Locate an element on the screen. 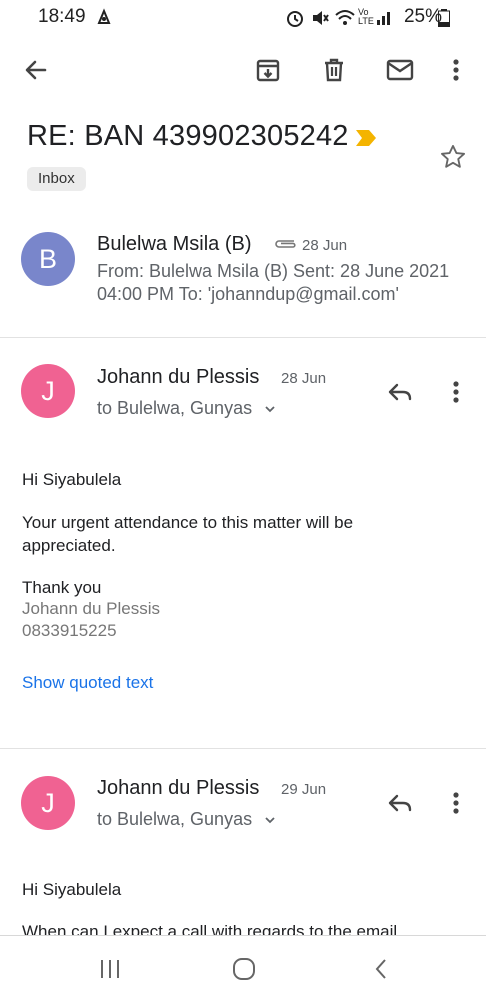  divider is located at coordinates (243, 935).